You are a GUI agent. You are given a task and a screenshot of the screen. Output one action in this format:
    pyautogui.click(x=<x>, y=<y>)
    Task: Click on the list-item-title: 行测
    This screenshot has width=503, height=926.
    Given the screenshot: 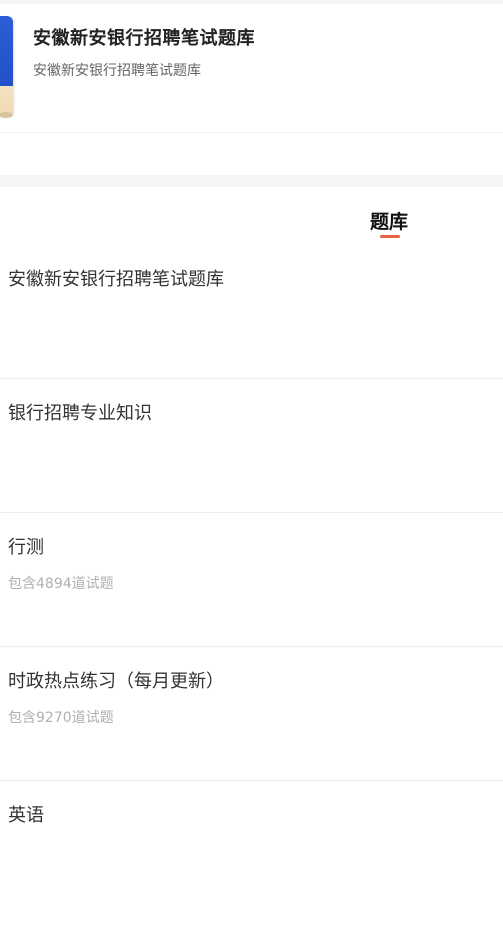 What is the action you would take?
    pyautogui.click(x=26, y=547)
    